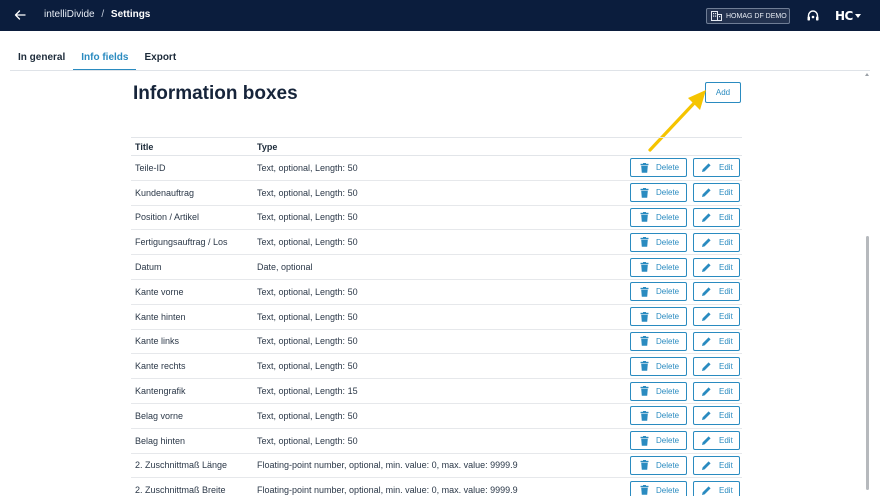 The height and width of the screenshot is (496, 880). What do you see at coordinates (844, 16) in the screenshot?
I see `brand-logo: HC` at bounding box center [844, 16].